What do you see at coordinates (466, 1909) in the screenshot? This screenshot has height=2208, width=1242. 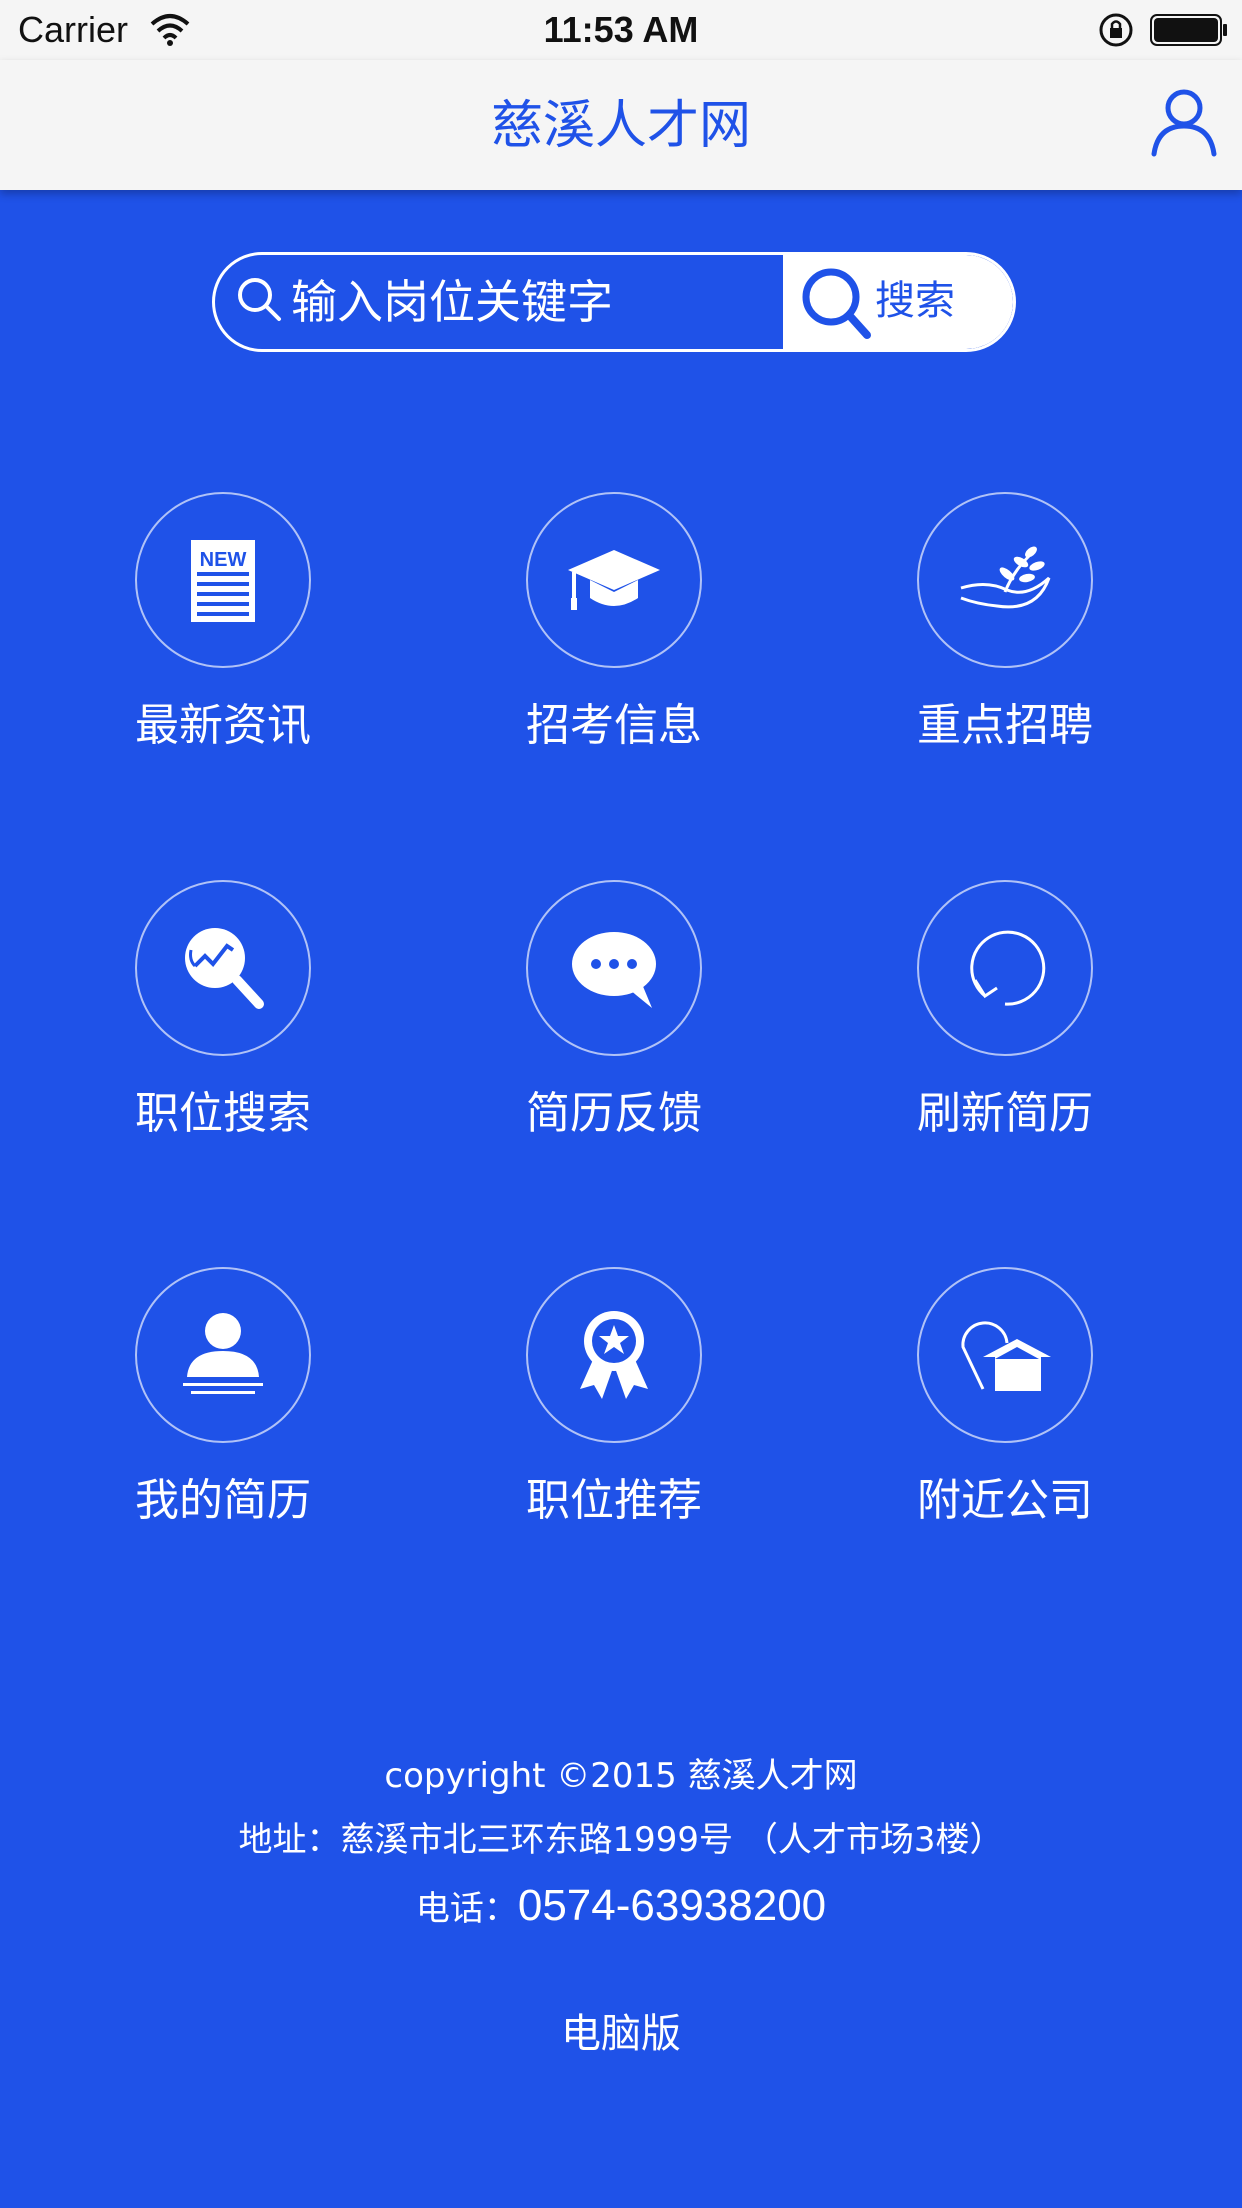 I see `phone-label: 电话：` at bounding box center [466, 1909].